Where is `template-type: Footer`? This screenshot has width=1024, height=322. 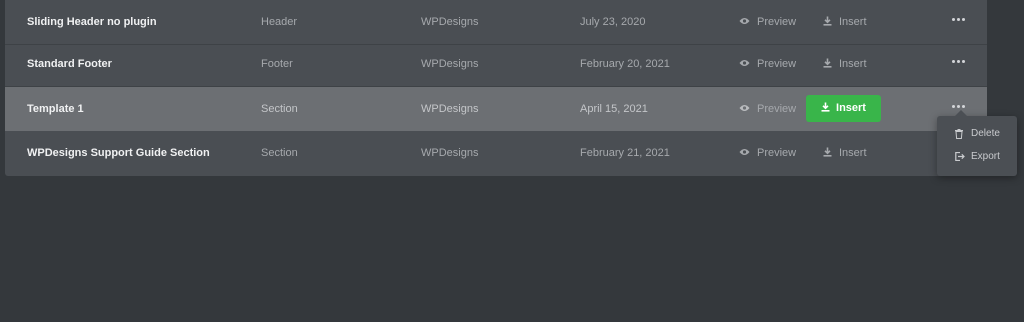
template-type: Footer is located at coordinates (277, 64).